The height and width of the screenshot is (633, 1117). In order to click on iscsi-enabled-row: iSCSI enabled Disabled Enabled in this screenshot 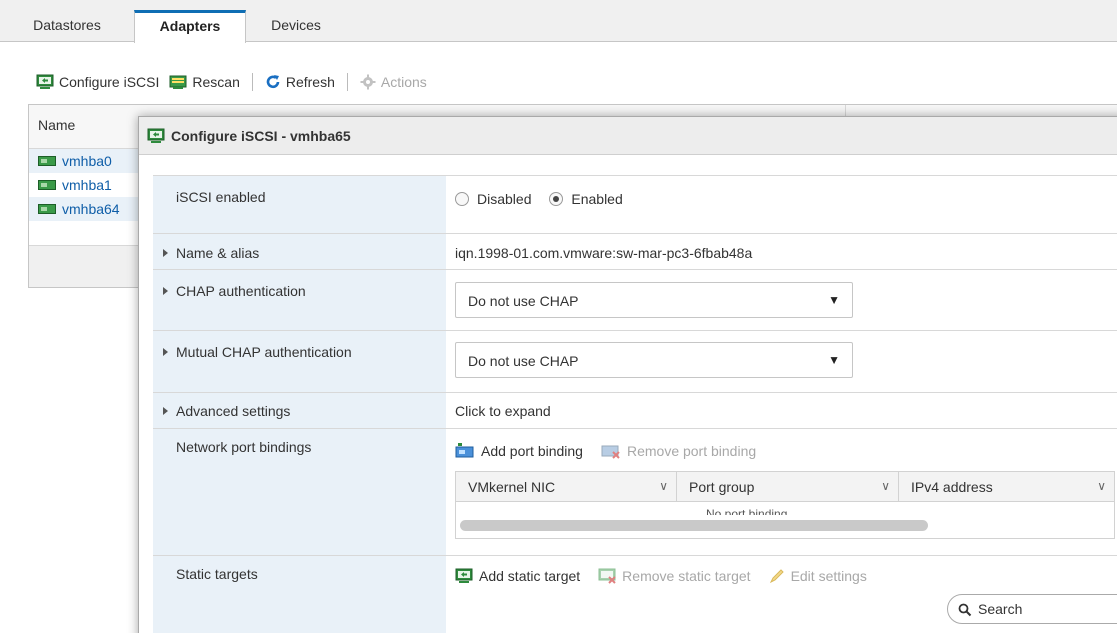, I will do `click(635, 204)`.